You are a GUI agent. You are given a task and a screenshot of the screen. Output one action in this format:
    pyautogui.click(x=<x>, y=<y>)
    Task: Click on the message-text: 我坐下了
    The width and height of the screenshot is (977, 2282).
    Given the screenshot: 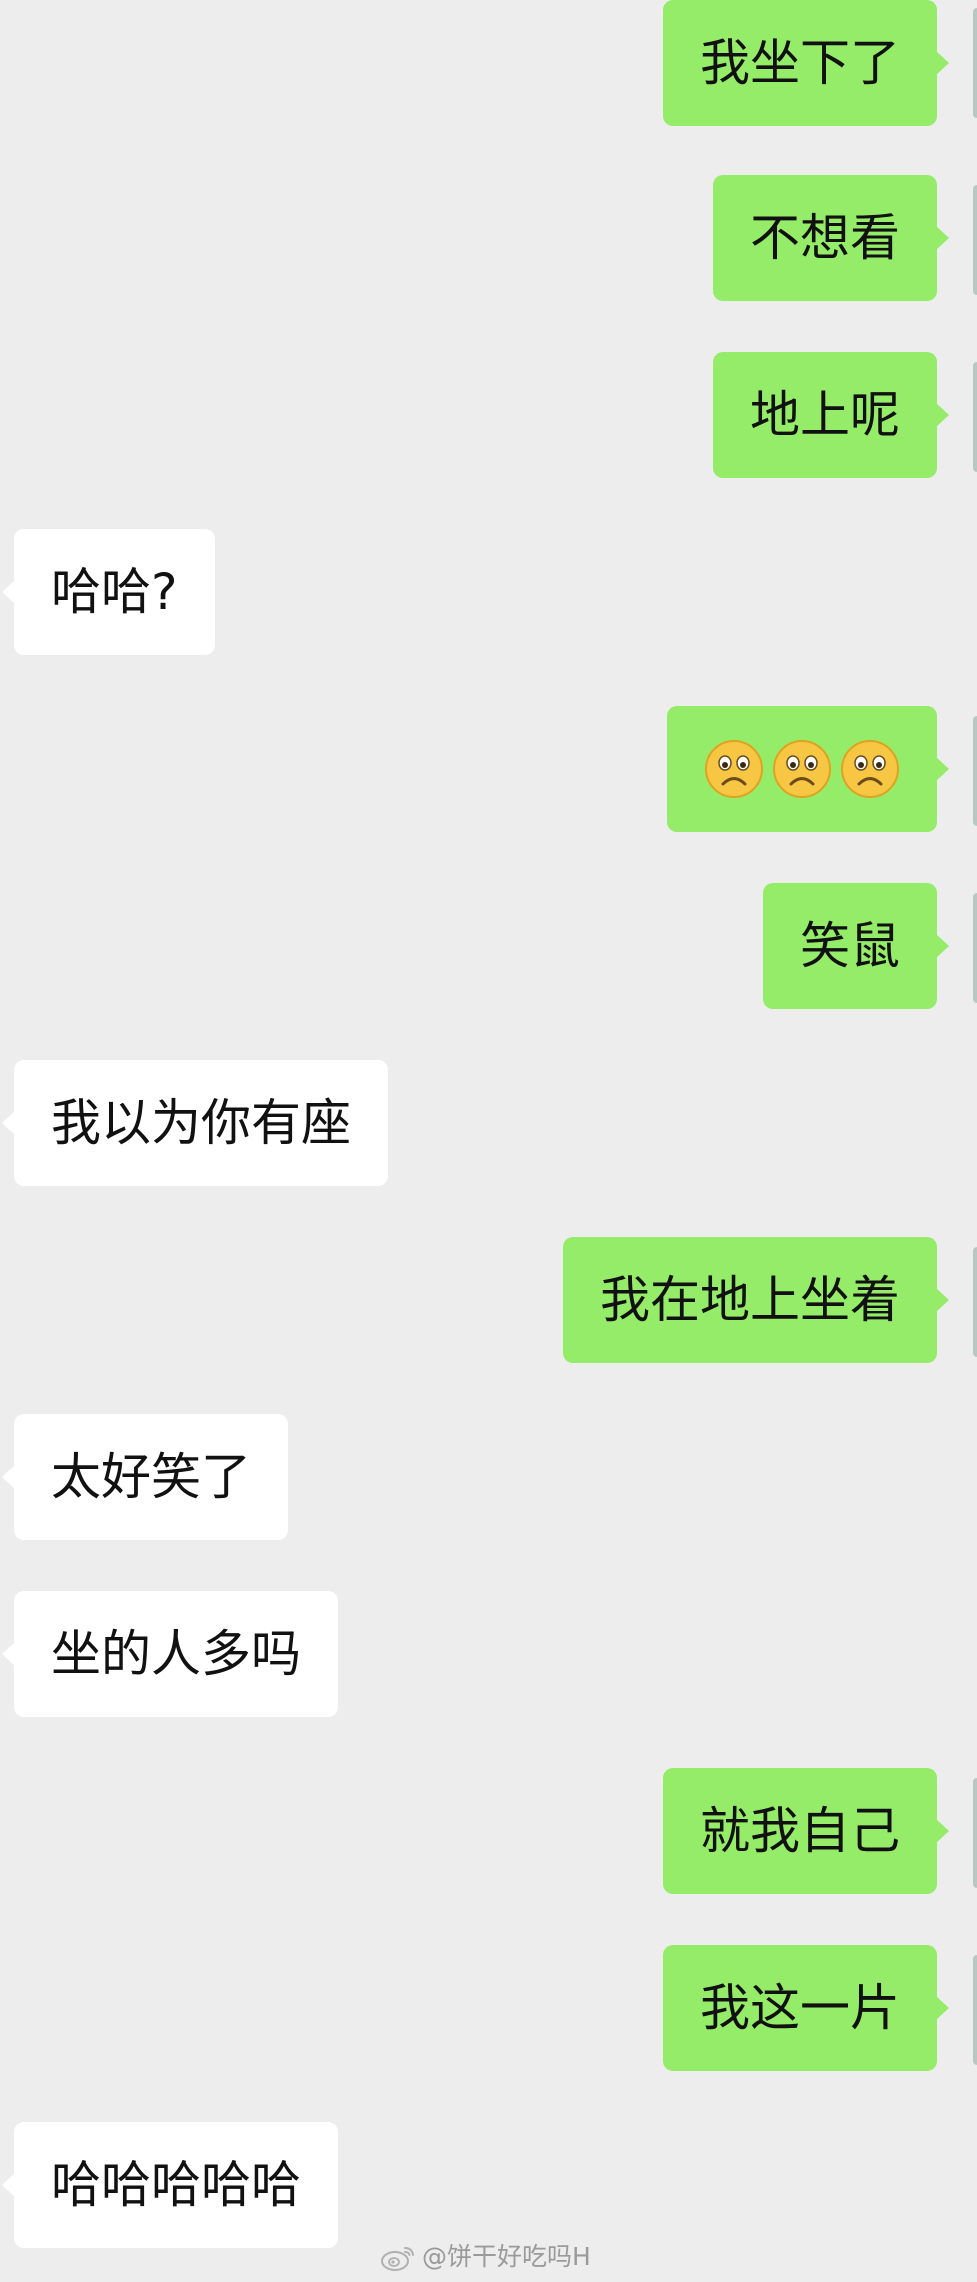 What is the action you would take?
    pyautogui.click(x=800, y=63)
    